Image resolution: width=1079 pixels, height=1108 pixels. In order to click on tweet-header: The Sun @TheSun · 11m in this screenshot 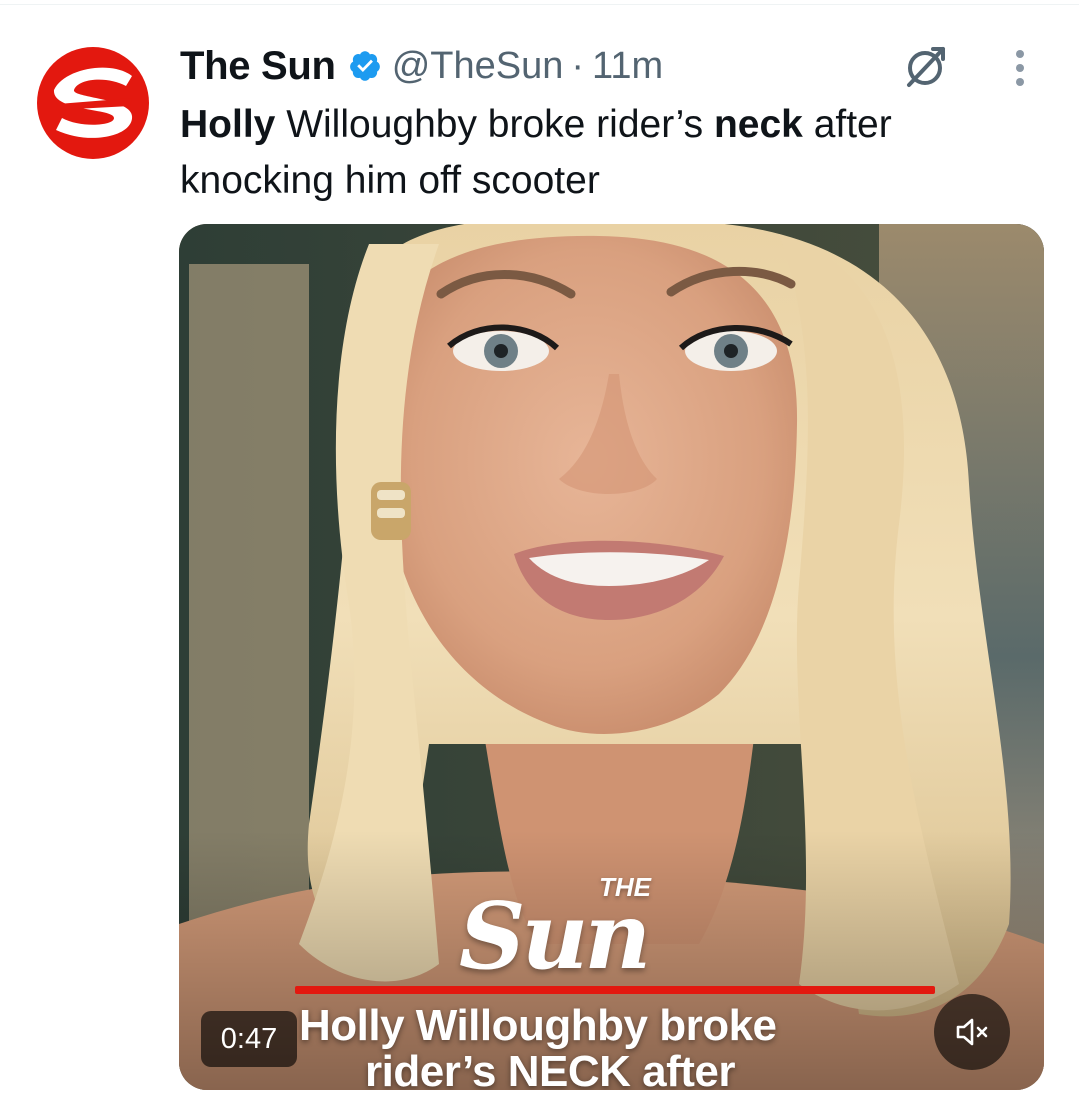, I will do `click(421, 66)`.